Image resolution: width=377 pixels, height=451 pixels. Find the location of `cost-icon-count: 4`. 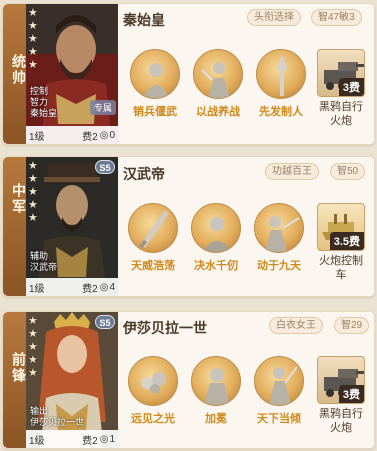

cost-icon-count: 4 is located at coordinates (112, 287).